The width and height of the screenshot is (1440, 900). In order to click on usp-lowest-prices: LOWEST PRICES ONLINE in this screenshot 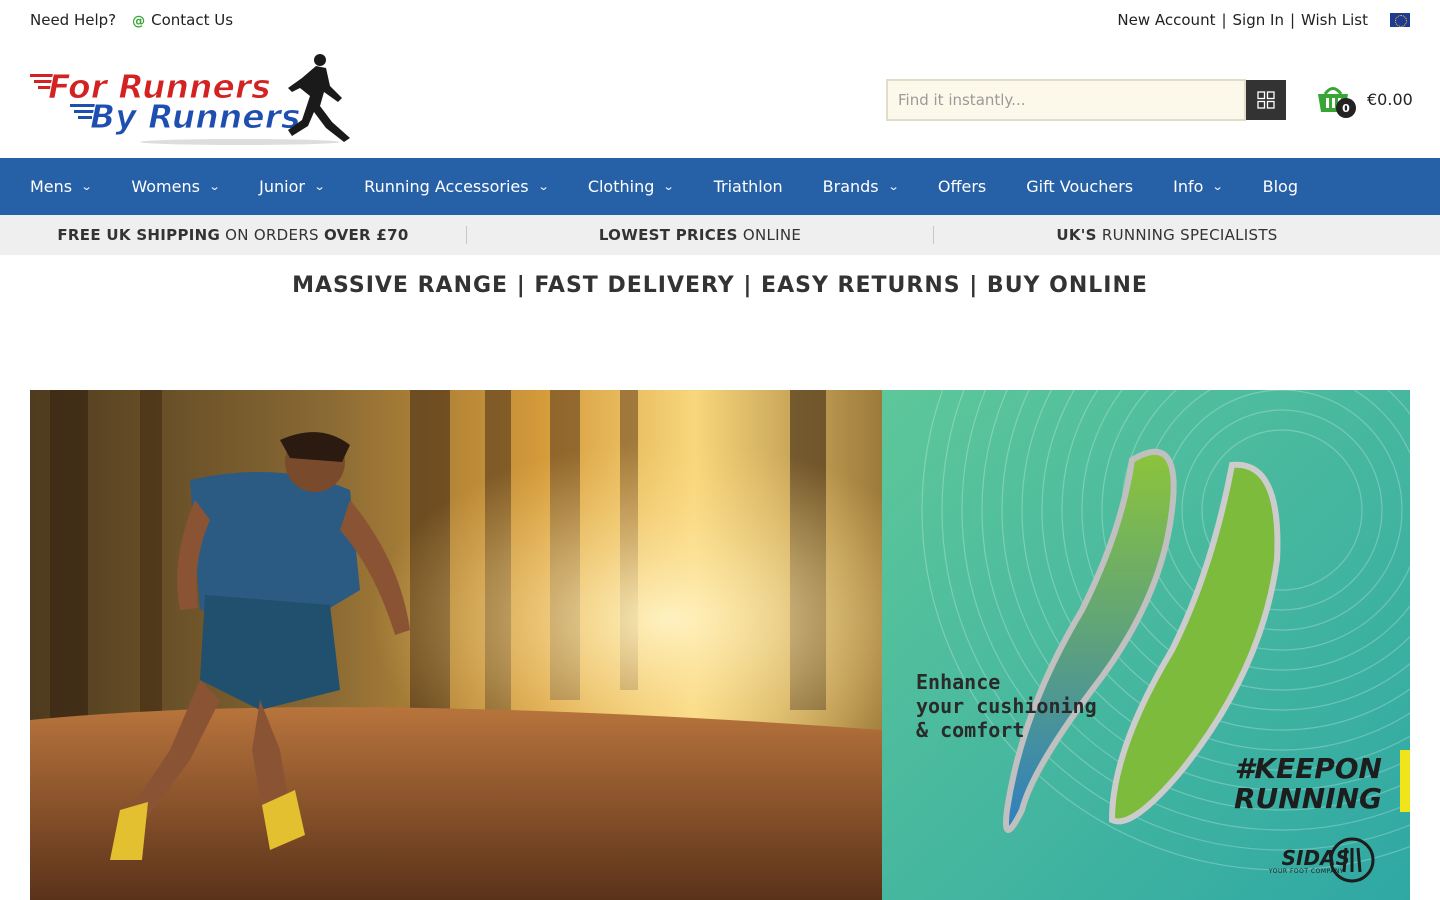, I will do `click(700, 235)`.